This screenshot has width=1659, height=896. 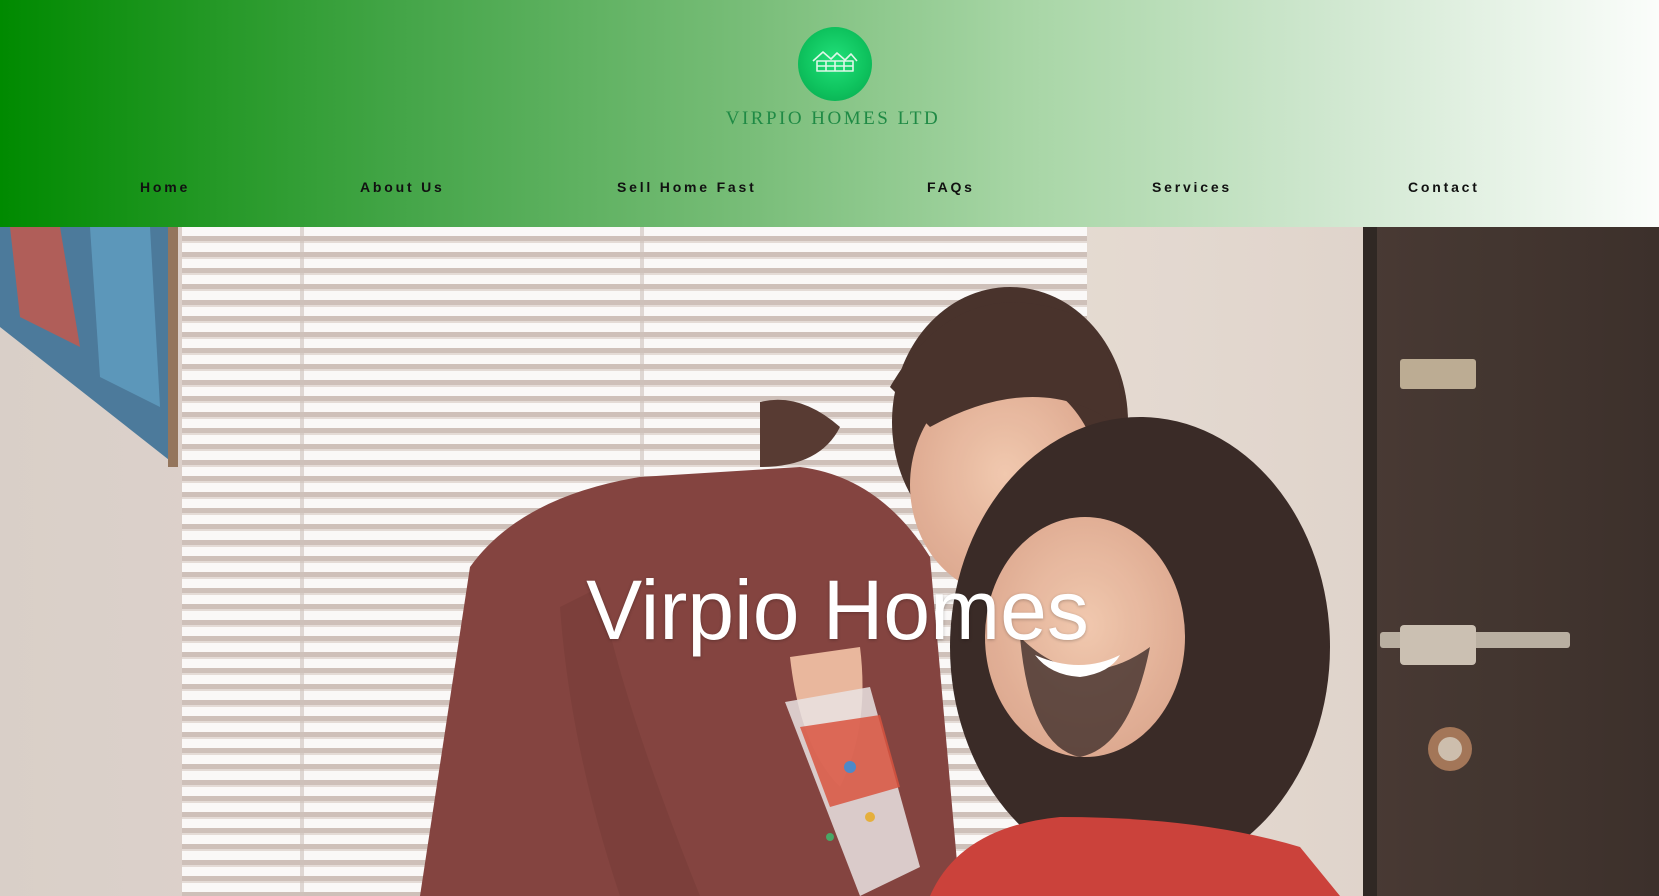 I want to click on nav-item-home: Home, so click(x=165, y=187).